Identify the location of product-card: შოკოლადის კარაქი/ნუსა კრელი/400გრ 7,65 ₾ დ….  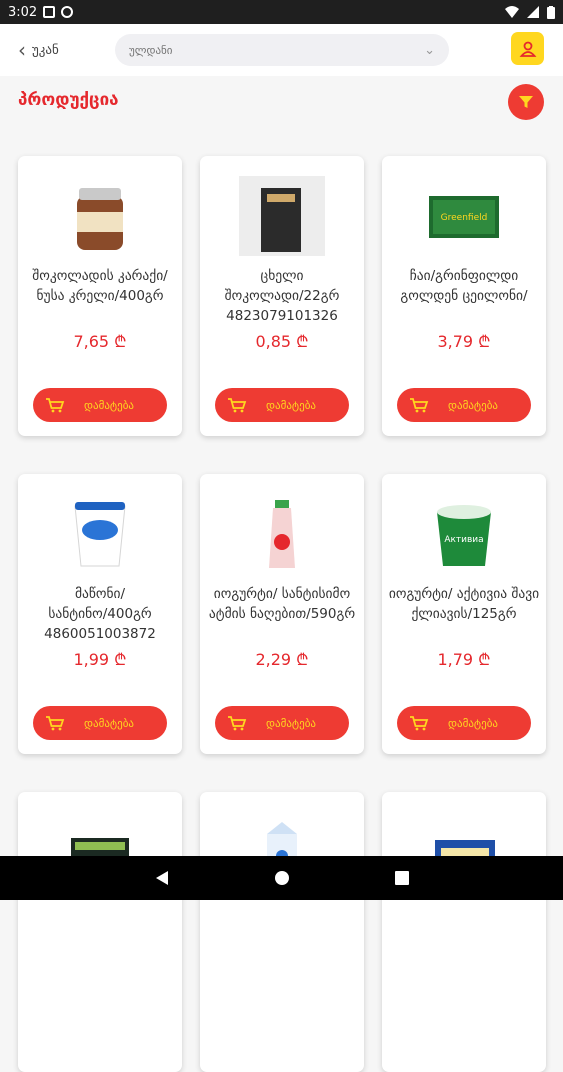
(100, 296).